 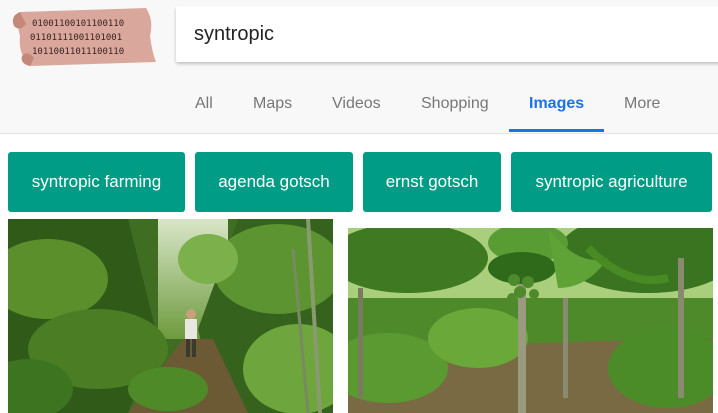 I want to click on tab-images: Images, so click(x=556, y=108).